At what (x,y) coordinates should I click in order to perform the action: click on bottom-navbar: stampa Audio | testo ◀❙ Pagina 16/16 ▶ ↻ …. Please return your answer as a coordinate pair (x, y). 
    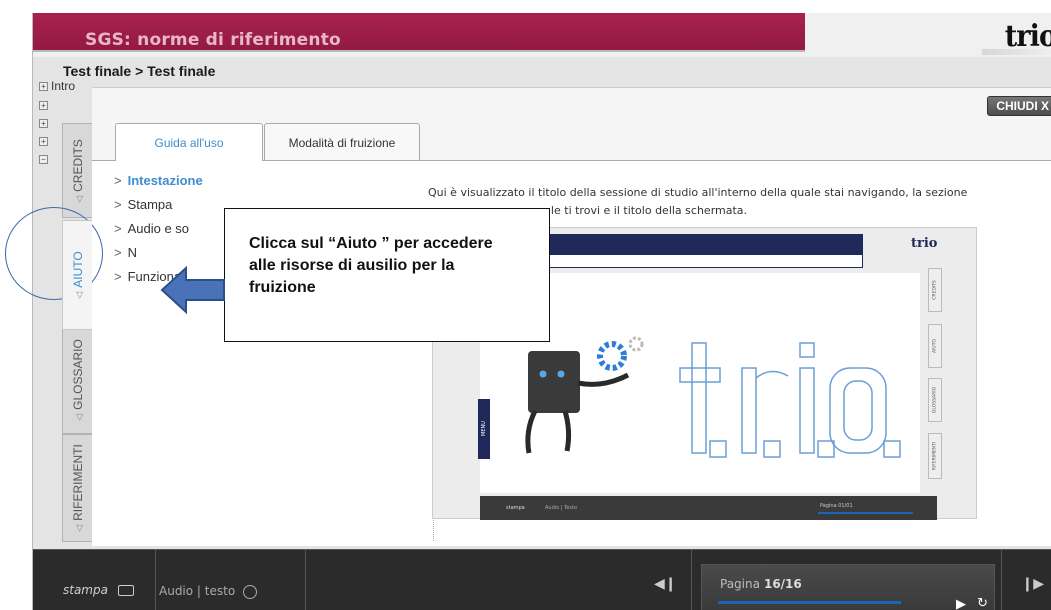
    Looking at the image, I should click on (542, 579).